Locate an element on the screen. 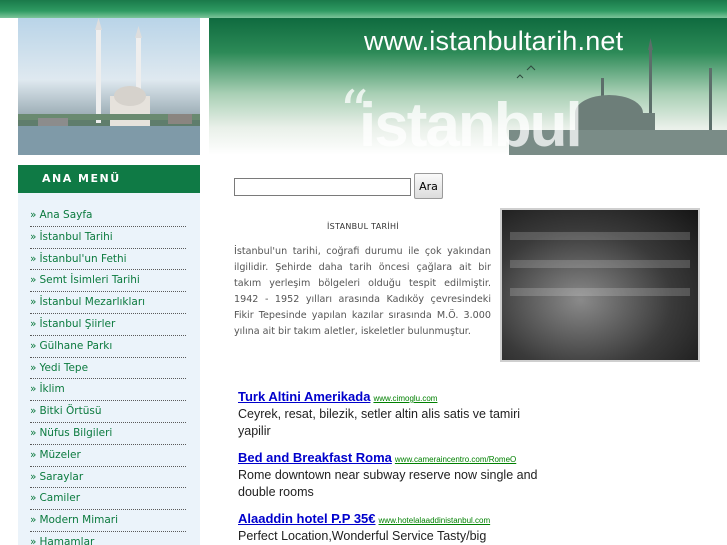 This screenshot has width=727, height=545. search-input is located at coordinates (322, 187).